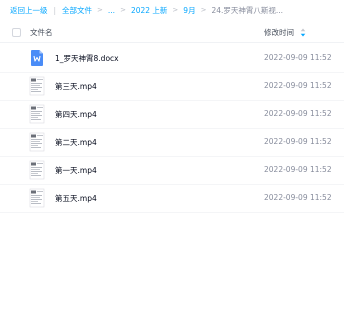 This screenshot has width=344, height=310. What do you see at coordinates (172, 171) in the screenshot?
I see `file-row: 第一天.mp4 2022-09-09 11:52` at bounding box center [172, 171].